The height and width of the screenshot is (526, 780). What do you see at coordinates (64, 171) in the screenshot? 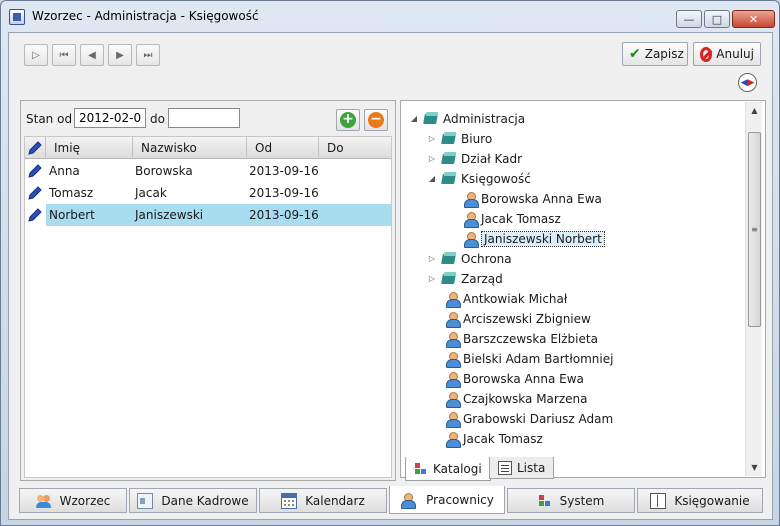
I see `cell-imie: Anna` at bounding box center [64, 171].